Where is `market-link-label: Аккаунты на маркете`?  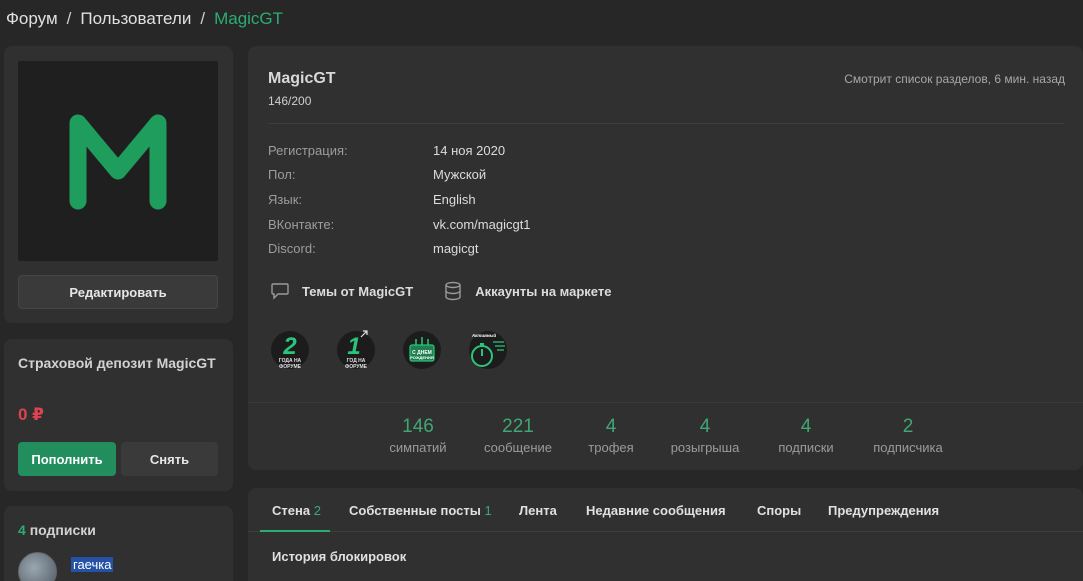 market-link-label: Аккаунты на маркете is located at coordinates (543, 291).